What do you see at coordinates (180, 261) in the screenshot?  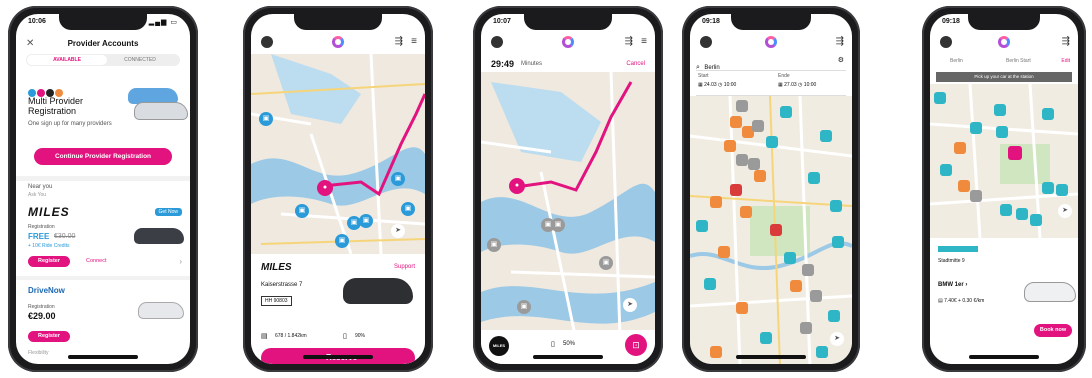 I see `chevron-right-icon: ›` at bounding box center [180, 261].